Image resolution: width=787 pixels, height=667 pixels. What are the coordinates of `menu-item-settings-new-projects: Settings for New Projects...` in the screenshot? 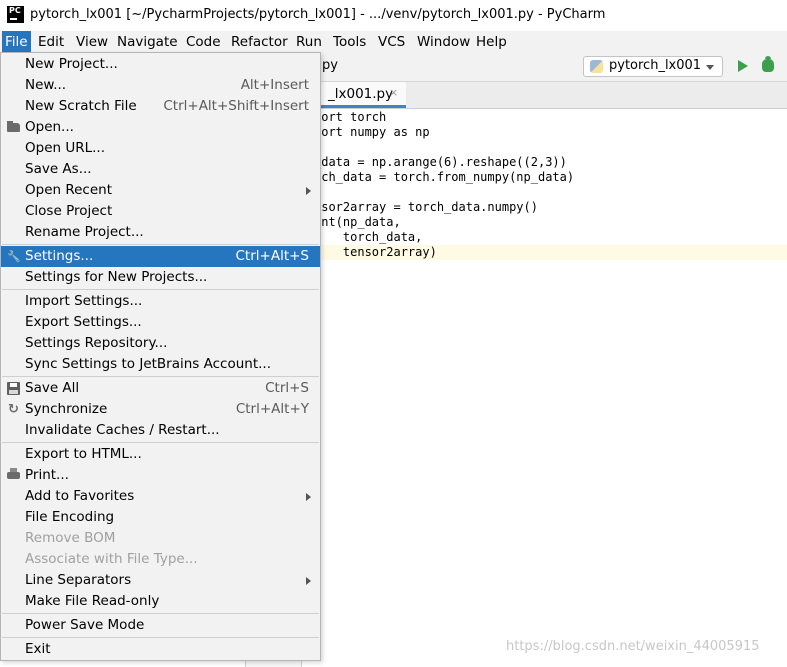 It's located at (160, 277).